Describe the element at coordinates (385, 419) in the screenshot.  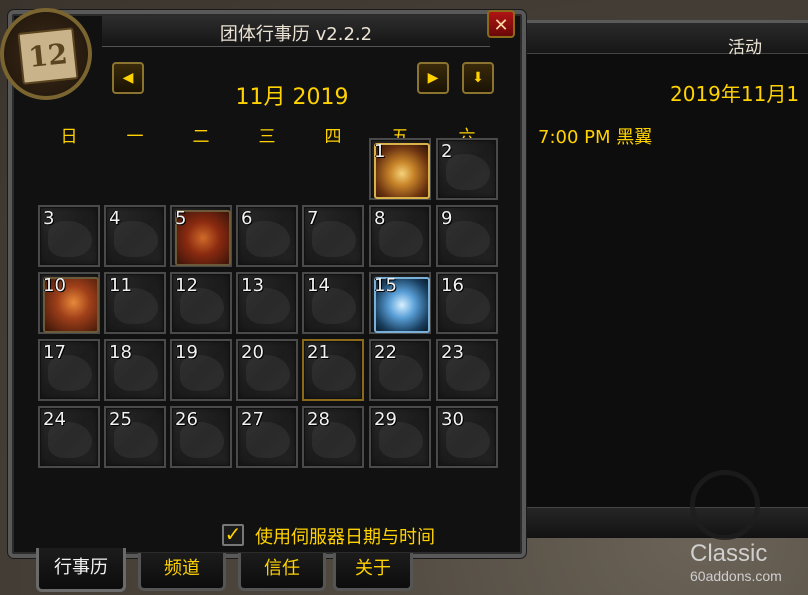
I see `day-number: 29` at that location.